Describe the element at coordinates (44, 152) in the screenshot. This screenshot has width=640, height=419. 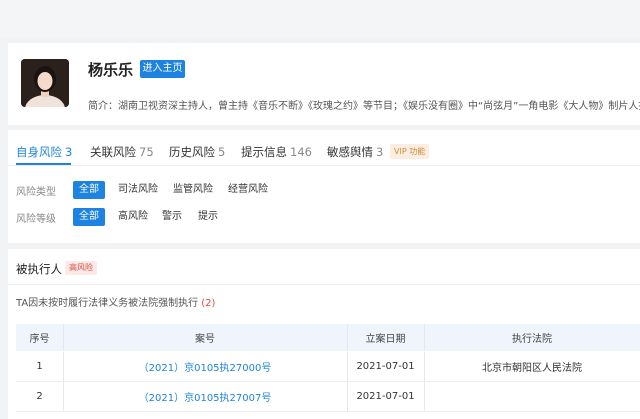
I see `tab-self-risk: 自身风险 3` at that location.